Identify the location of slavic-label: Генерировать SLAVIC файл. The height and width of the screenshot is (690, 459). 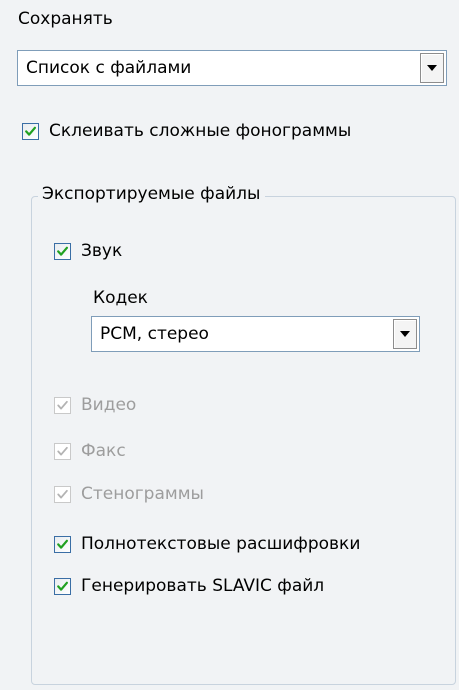
(203, 586).